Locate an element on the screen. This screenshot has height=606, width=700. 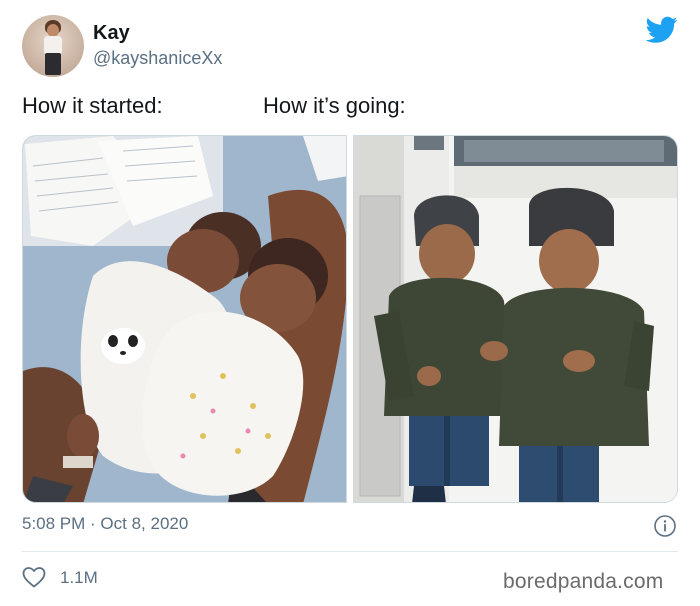
info-icon is located at coordinates (665, 526).